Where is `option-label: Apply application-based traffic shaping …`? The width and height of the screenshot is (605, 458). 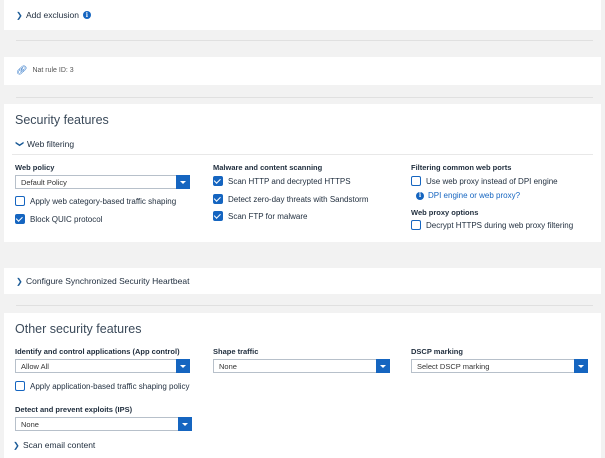 option-label: Apply application-based traffic shaping … is located at coordinates (110, 386).